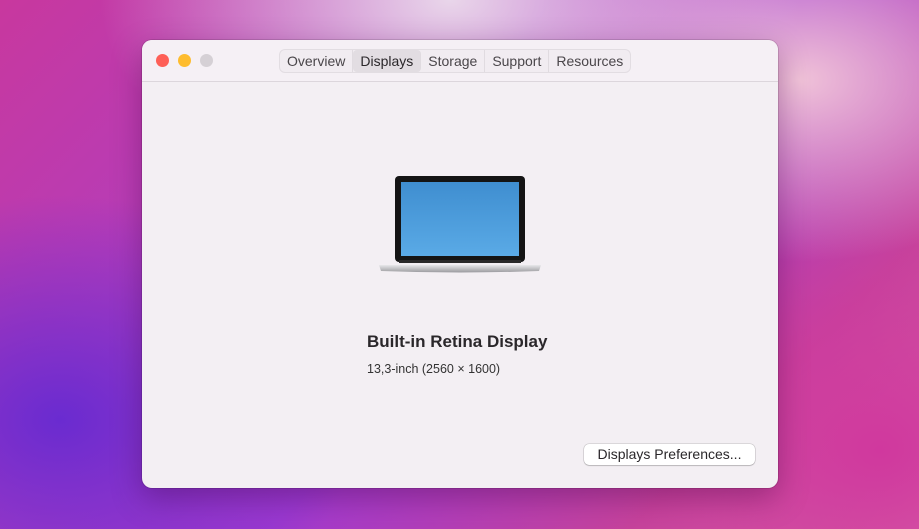  What do you see at coordinates (184, 60) in the screenshot?
I see `minimize-button` at bounding box center [184, 60].